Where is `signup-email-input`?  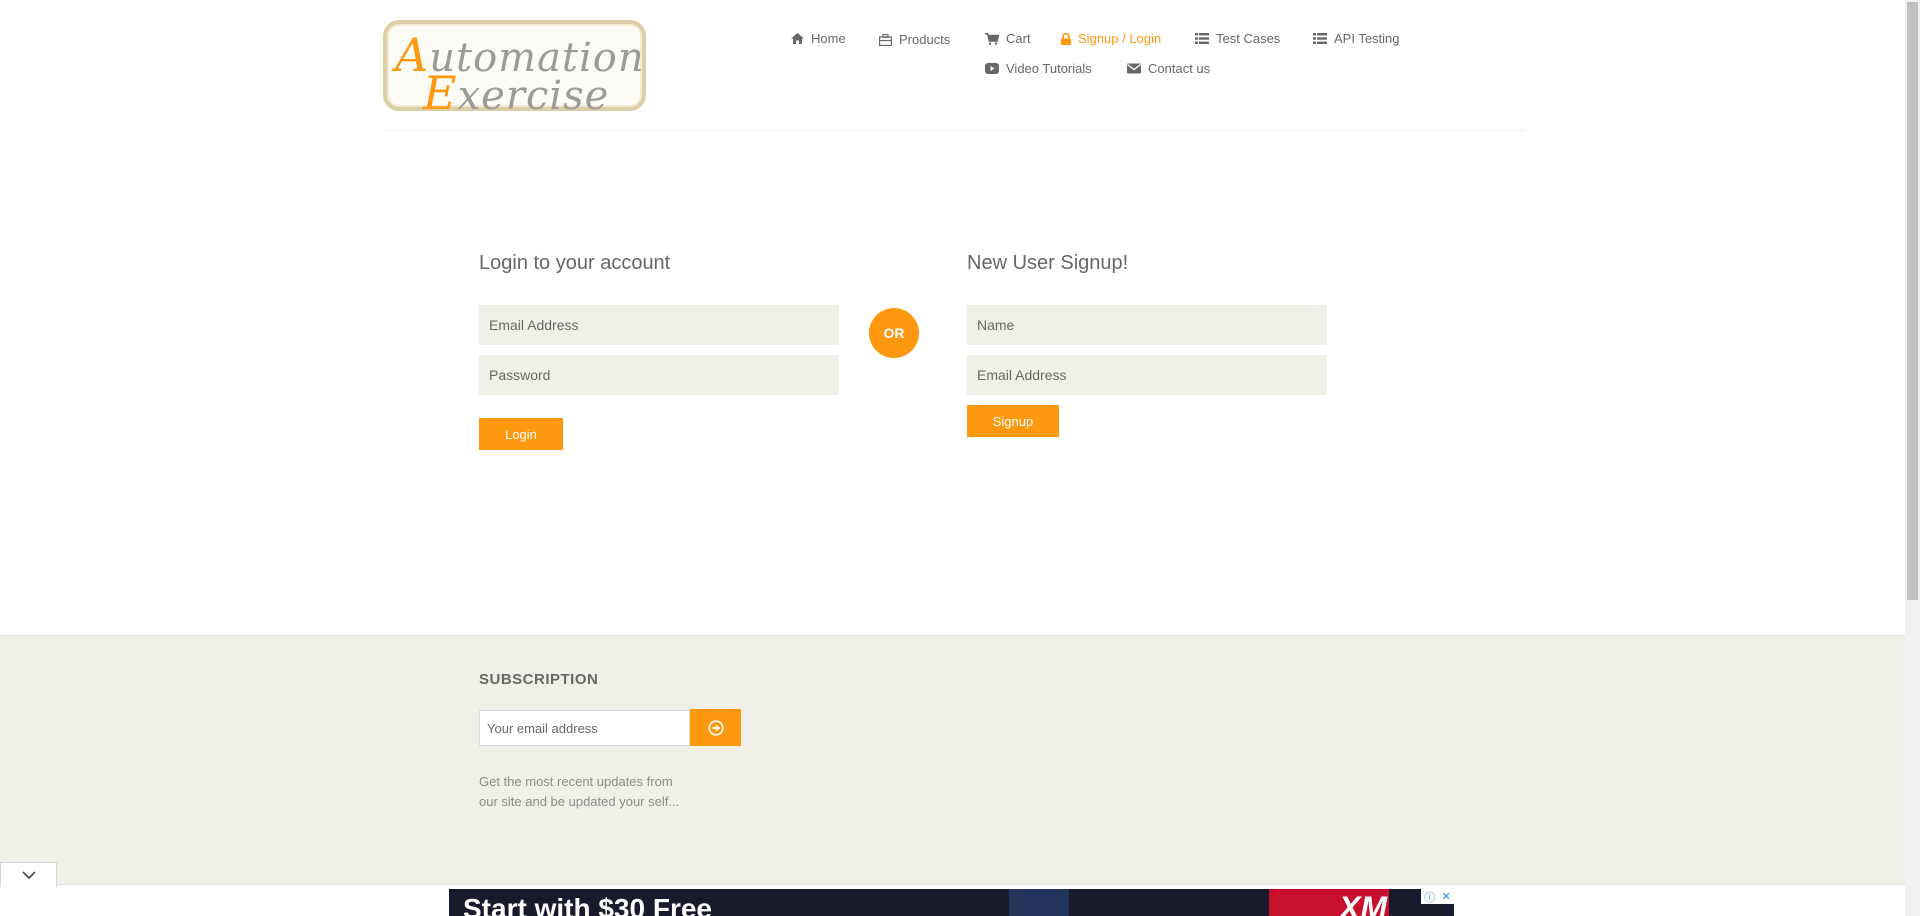 signup-email-input is located at coordinates (1147, 375).